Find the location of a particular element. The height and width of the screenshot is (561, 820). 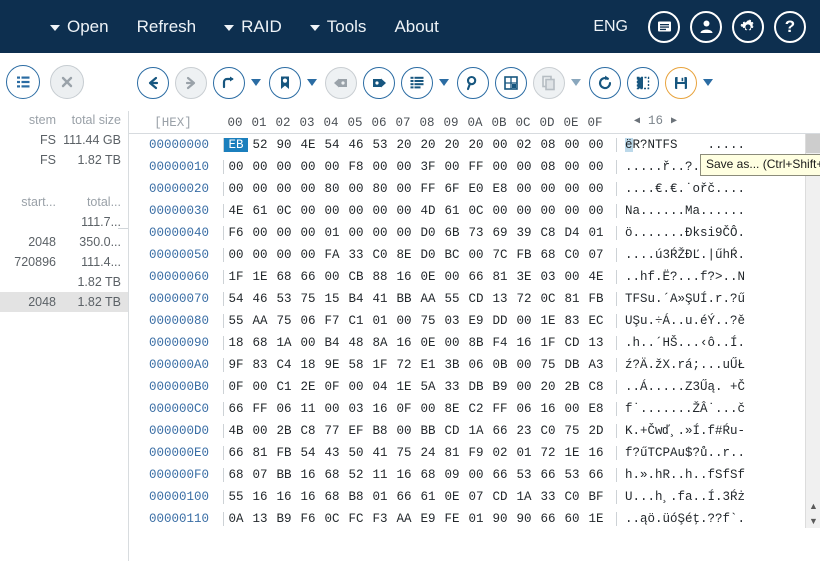

user-icon is located at coordinates (706, 26).